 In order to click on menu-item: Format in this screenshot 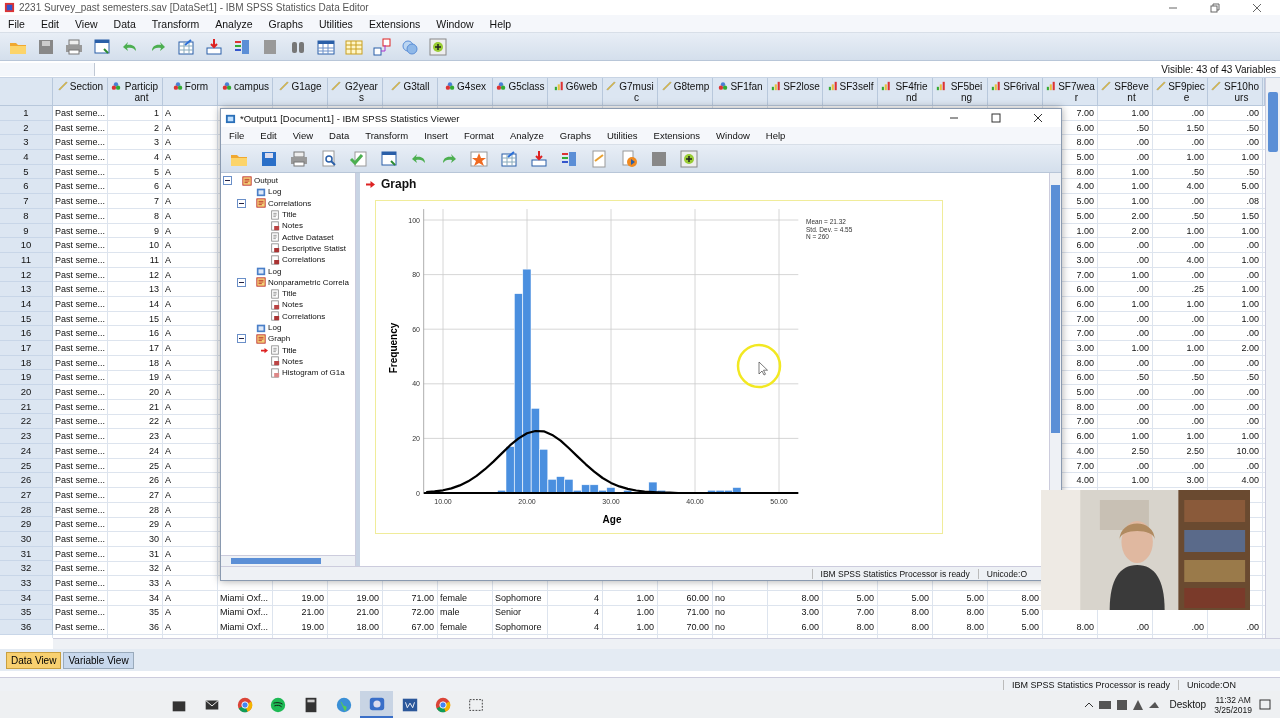, I will do `click(478, 135)`.